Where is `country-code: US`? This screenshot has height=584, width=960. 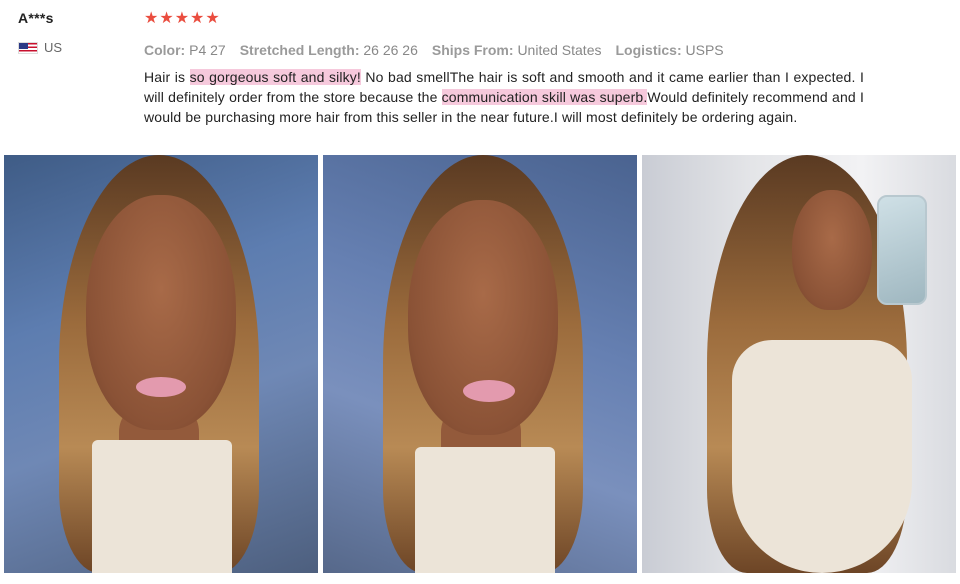
country-code: US is located at coordinates (53, 47).